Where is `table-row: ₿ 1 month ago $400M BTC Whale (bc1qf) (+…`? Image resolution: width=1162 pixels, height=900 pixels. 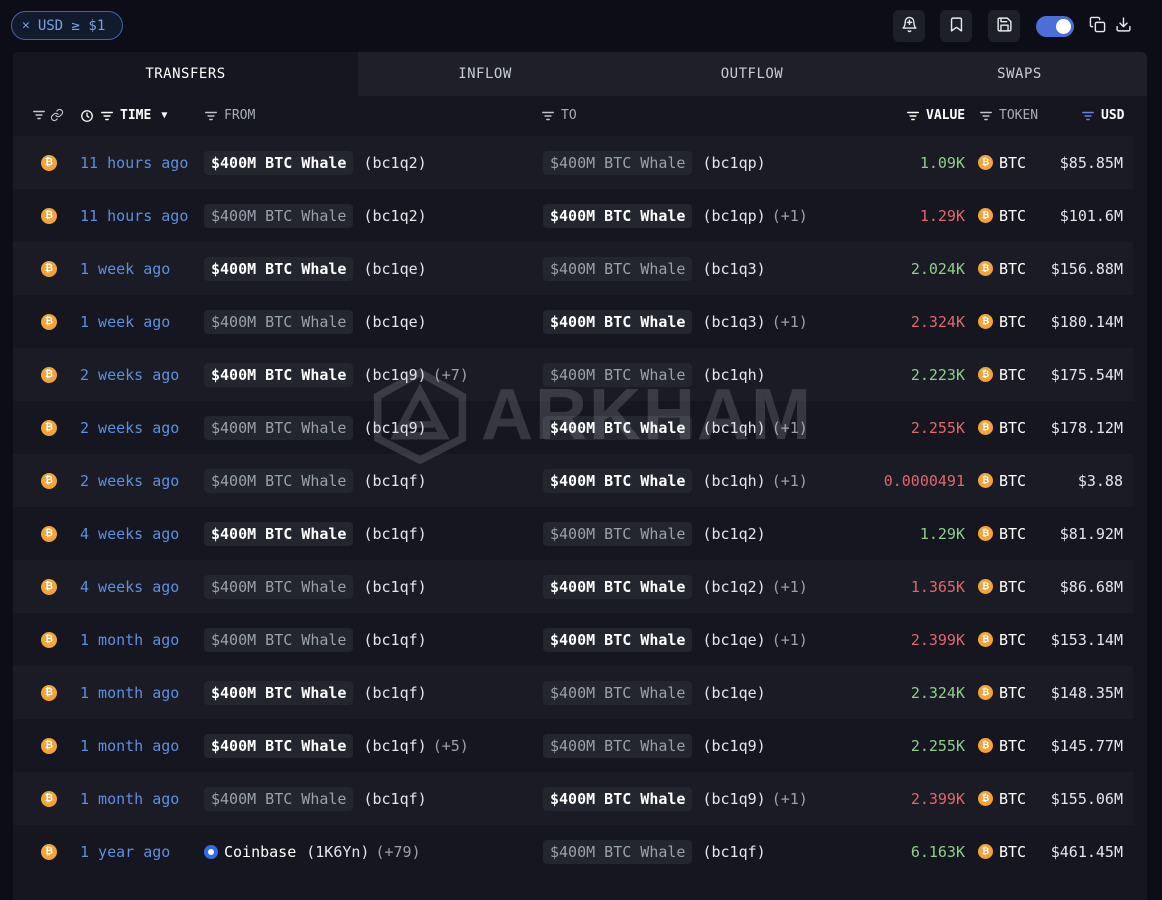 table-row: ₿ 1 month ago $400M BTC Whale (bc1qf) (+… is located at coordinates (573, 745).